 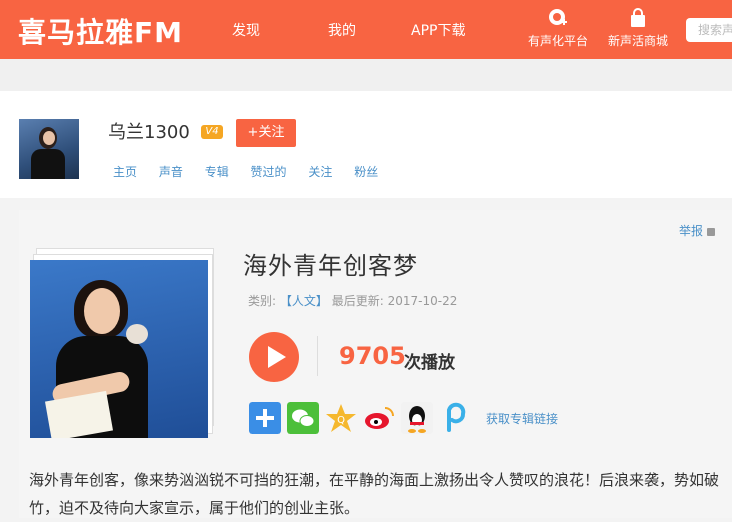 What do you see at coordinates (303, 418) in the screenshot?
I see `wechat-icon` at bounding box center [303, 418].